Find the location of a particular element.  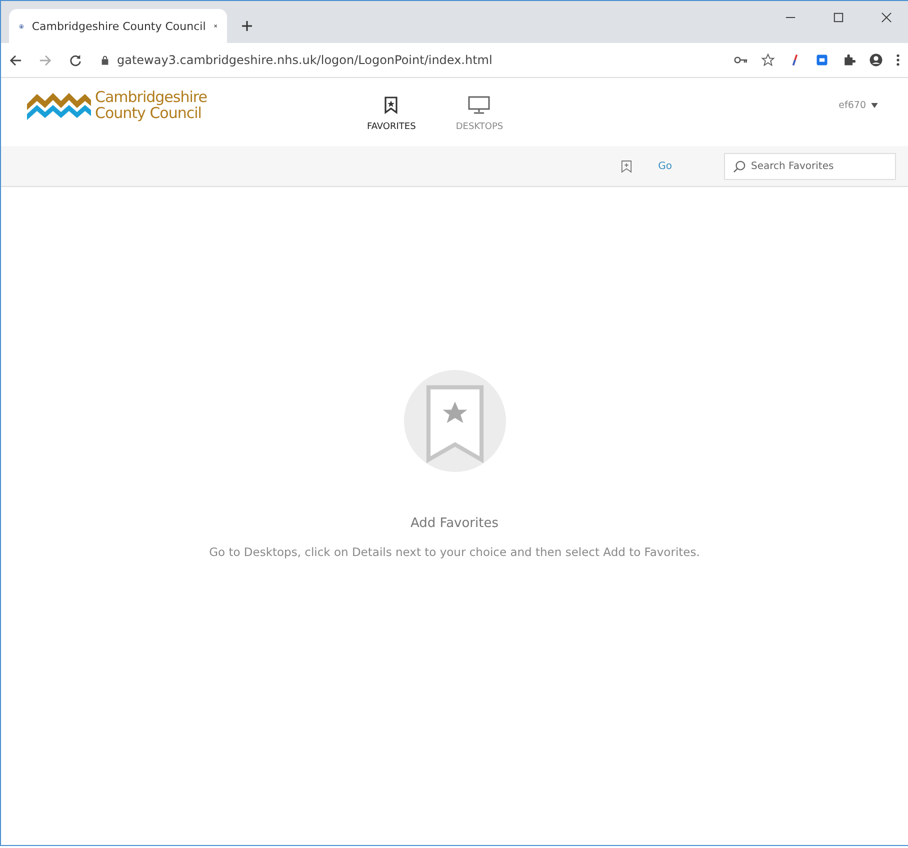

browser-tab: Cambridgeshire County Council is located at coordinates (118, 26).